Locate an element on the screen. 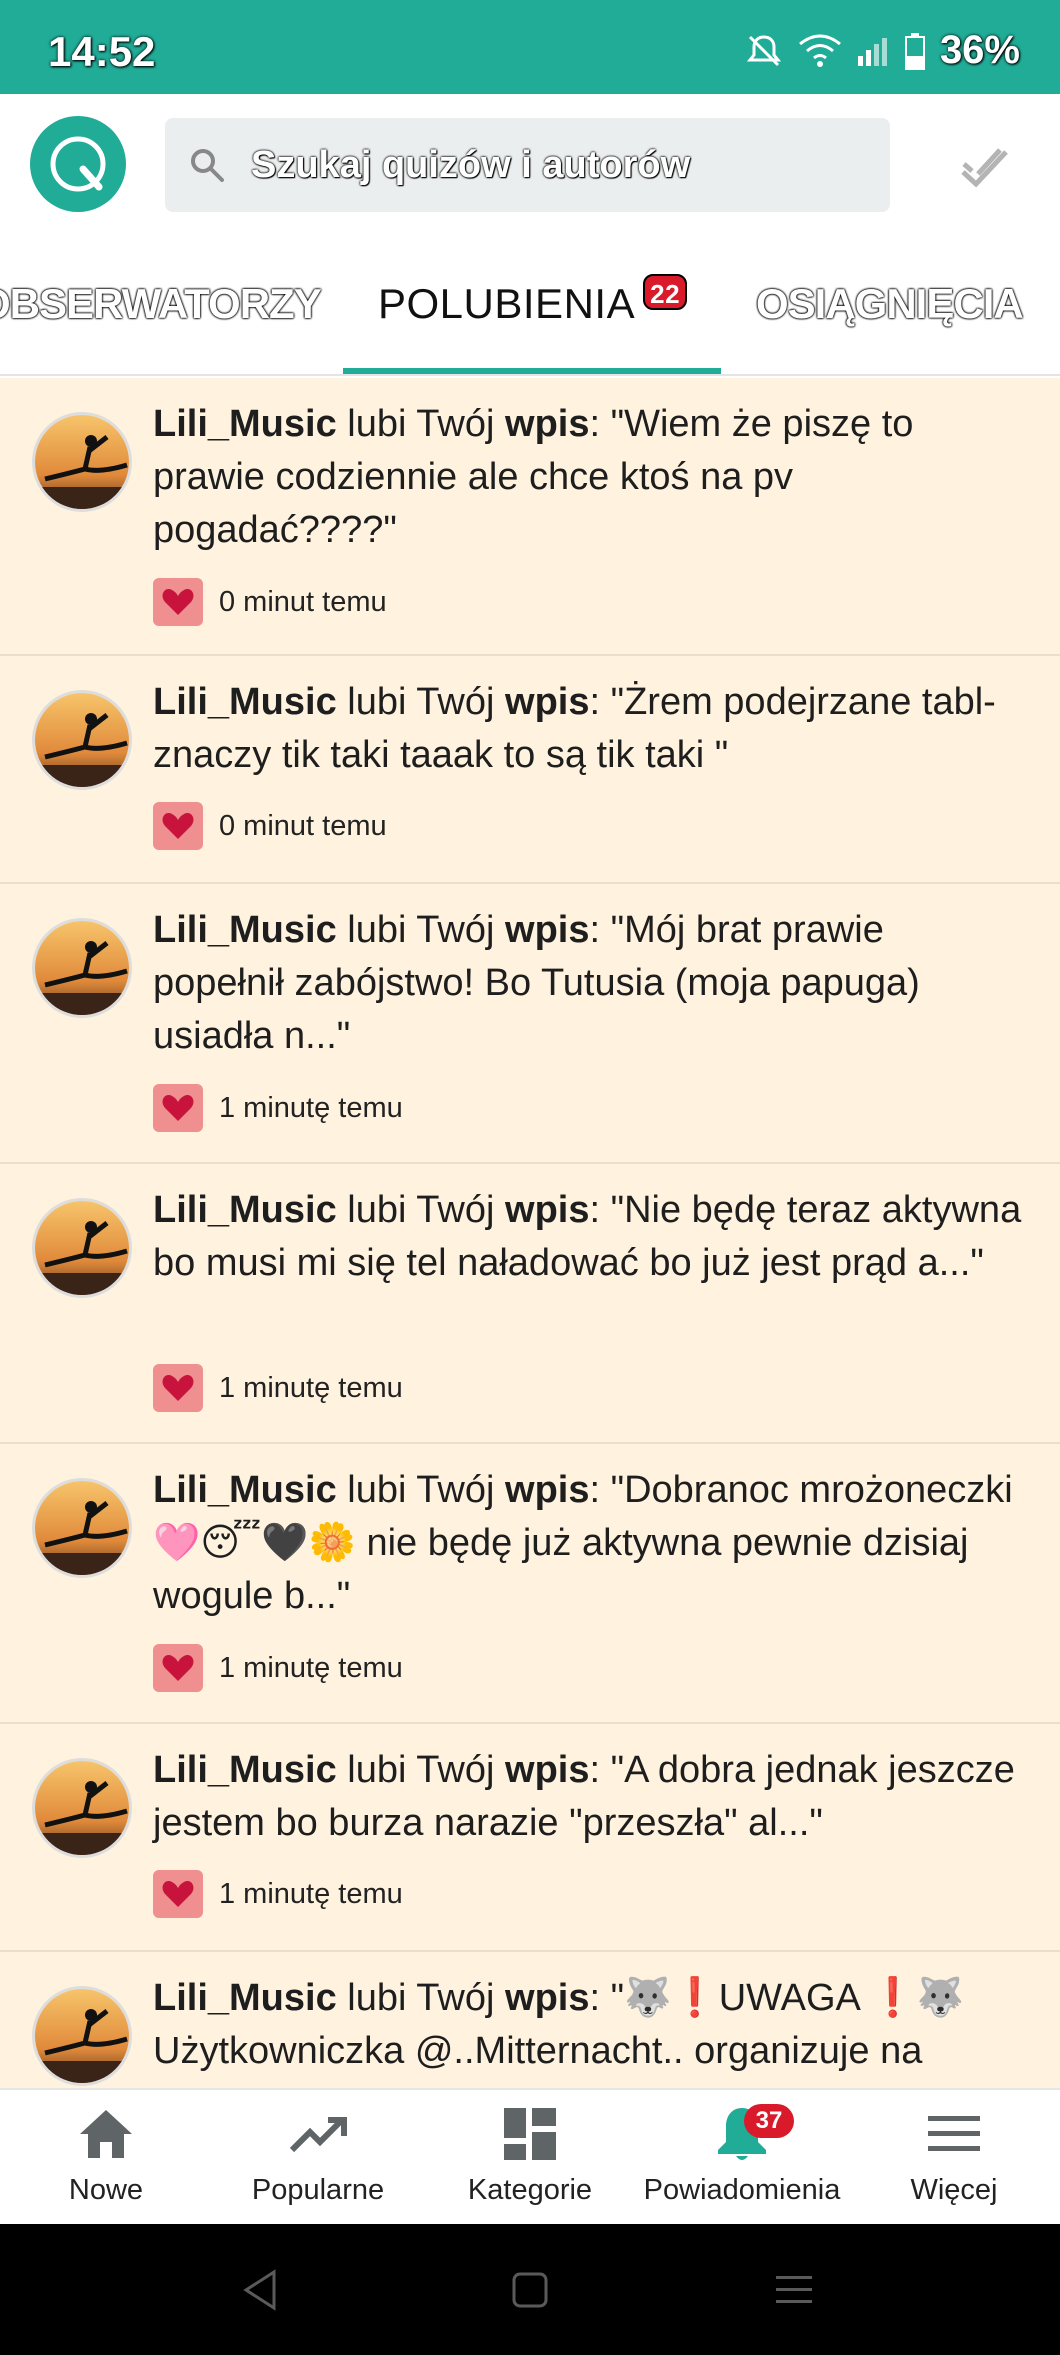 The width and height of the screenshot is (1060, 2355). tab-achievements: OSIĄGNIĘCIA is located at coordinates (890, 304).